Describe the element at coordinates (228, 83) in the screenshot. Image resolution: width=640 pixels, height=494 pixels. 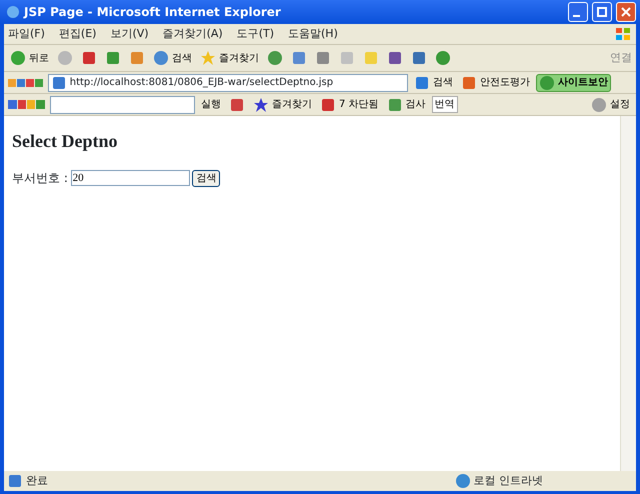
I see `address-field: http://localhost:8081/0806_EJB-war/selectDeptno.jsp` at that location.